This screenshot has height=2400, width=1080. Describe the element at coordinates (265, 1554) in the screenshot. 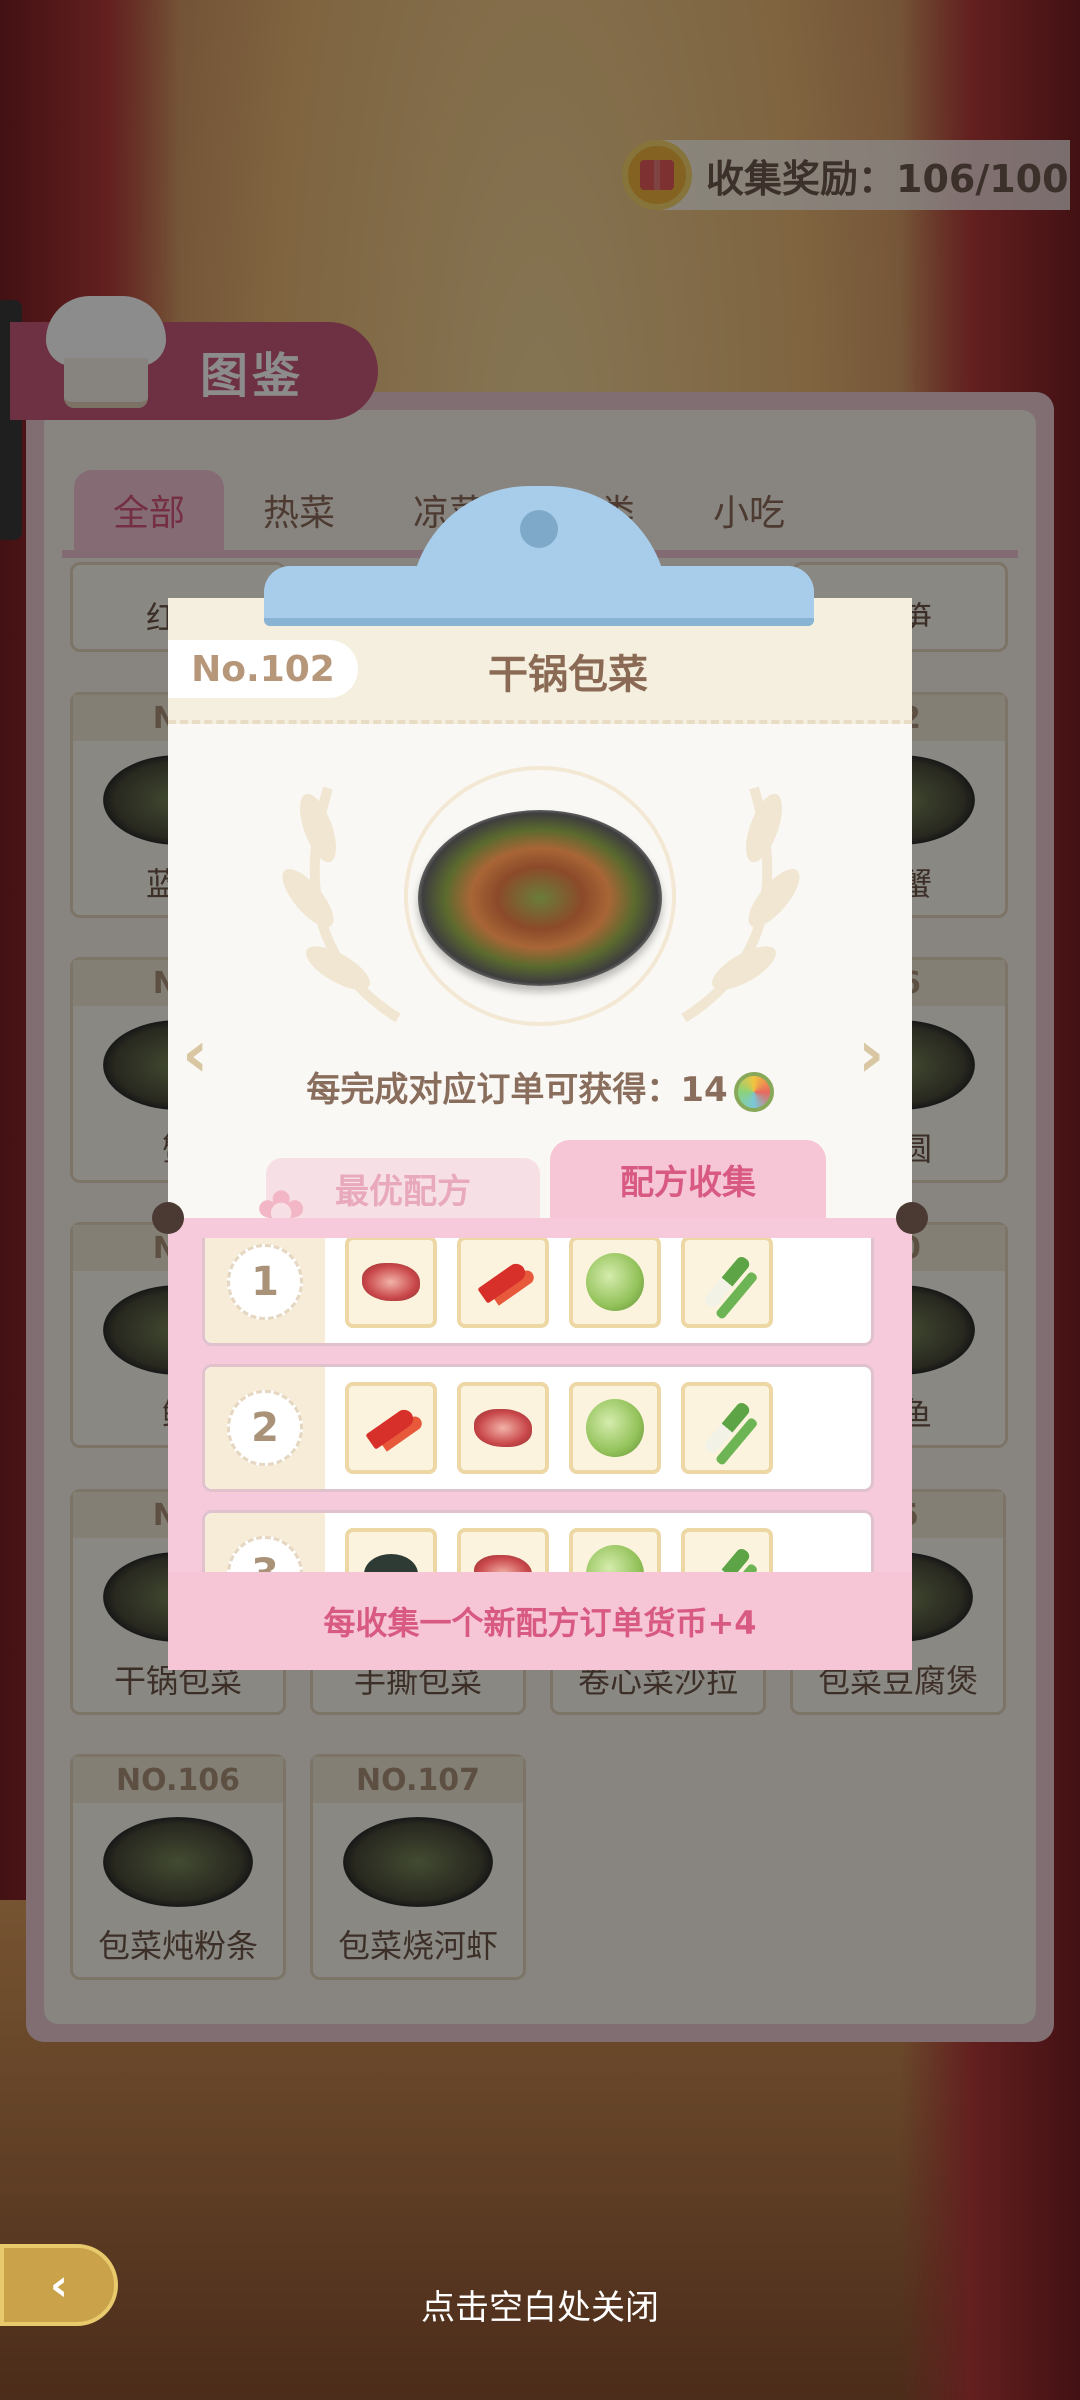

I see `recipe-index: 3` at that location.